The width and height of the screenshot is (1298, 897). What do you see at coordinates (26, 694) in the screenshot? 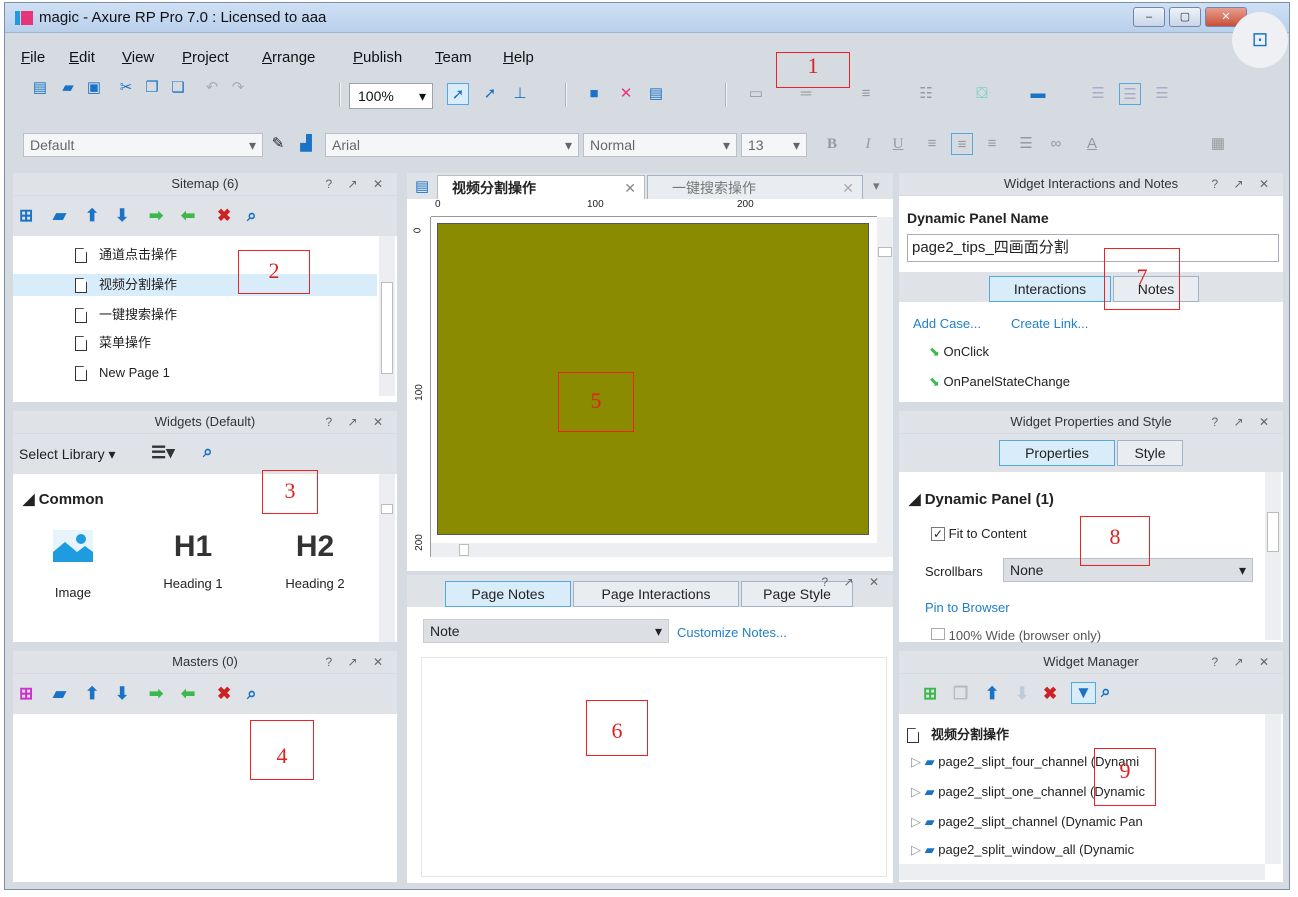
I see `add-master-icon: ⊞` at bounding box center [26, 694].